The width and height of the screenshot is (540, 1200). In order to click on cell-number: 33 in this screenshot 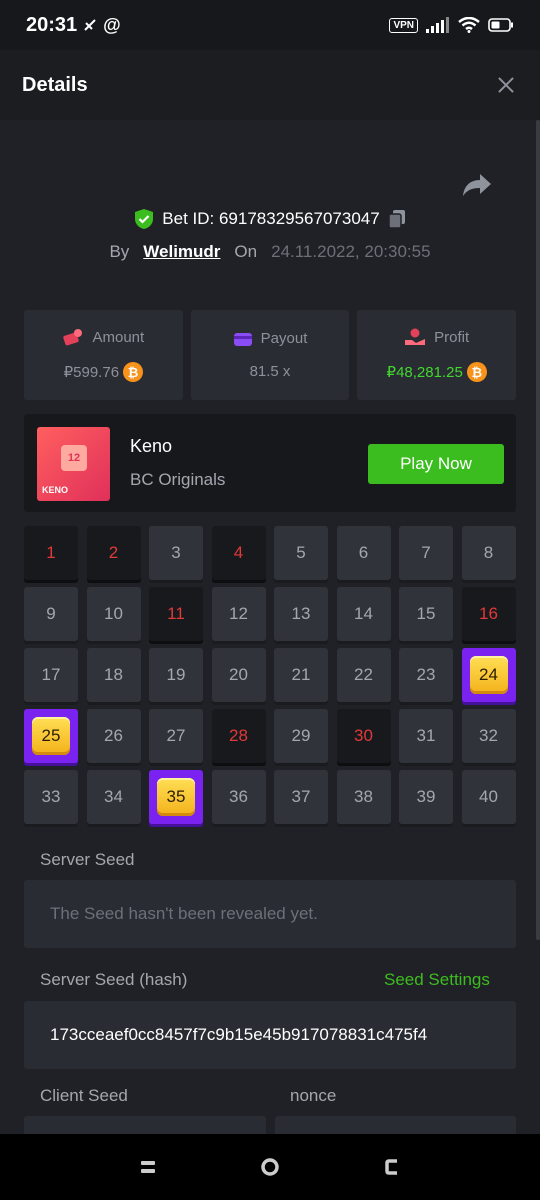, I will do `click(51, 796)`.